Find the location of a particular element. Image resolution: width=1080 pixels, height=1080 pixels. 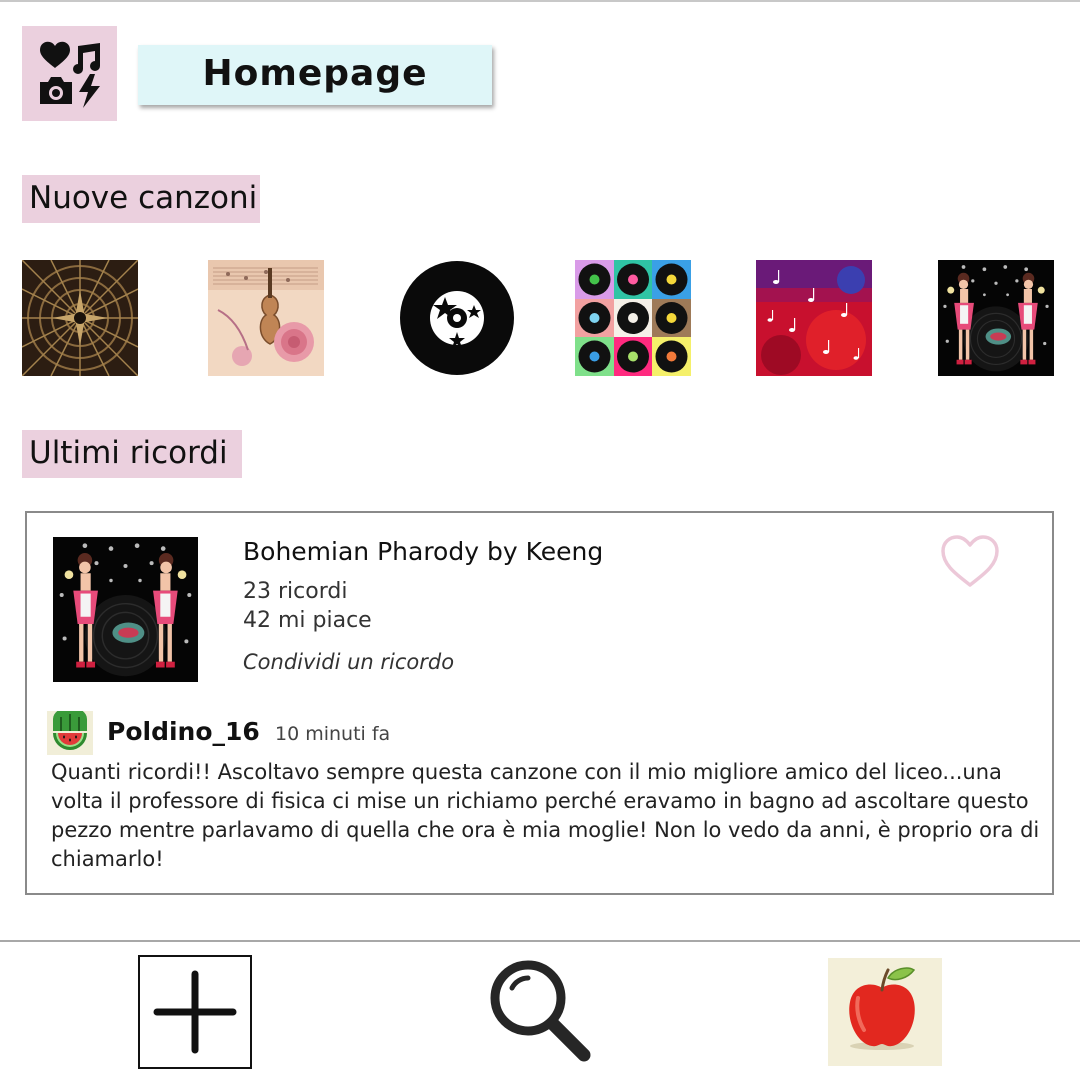

song-cover-image is located at coordinates (125, 609).